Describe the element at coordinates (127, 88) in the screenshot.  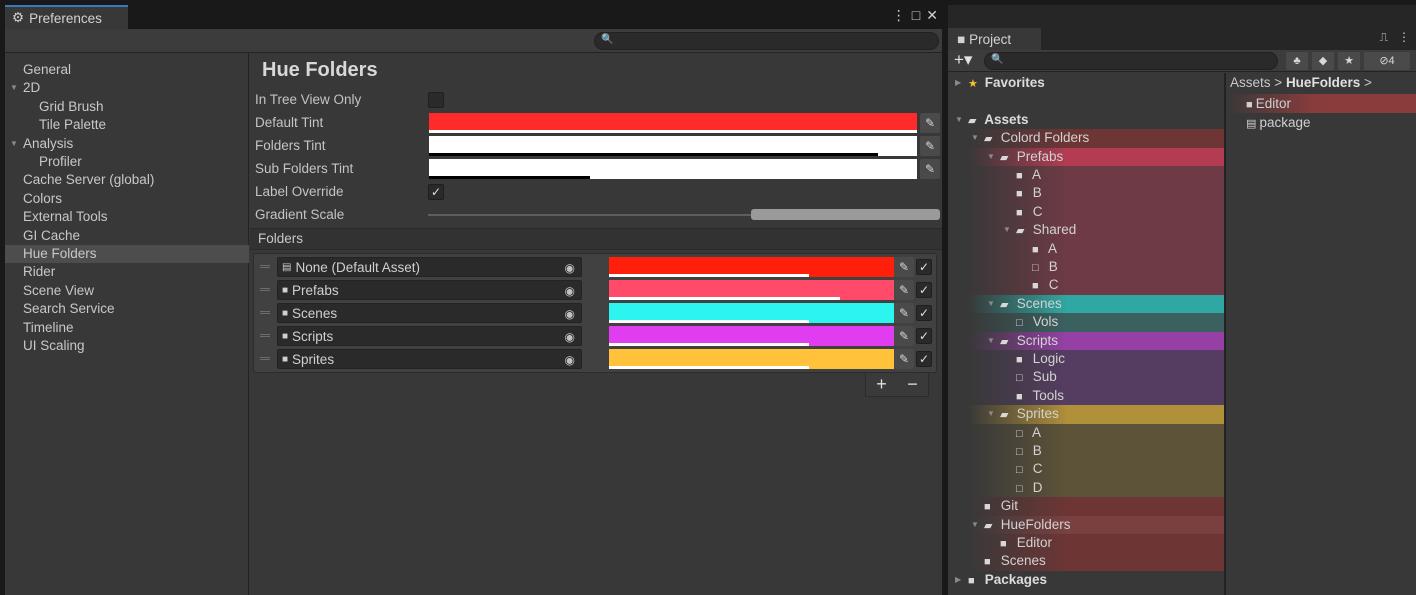
I see `sidebar-item-2d: ▼ 2D` at that location.